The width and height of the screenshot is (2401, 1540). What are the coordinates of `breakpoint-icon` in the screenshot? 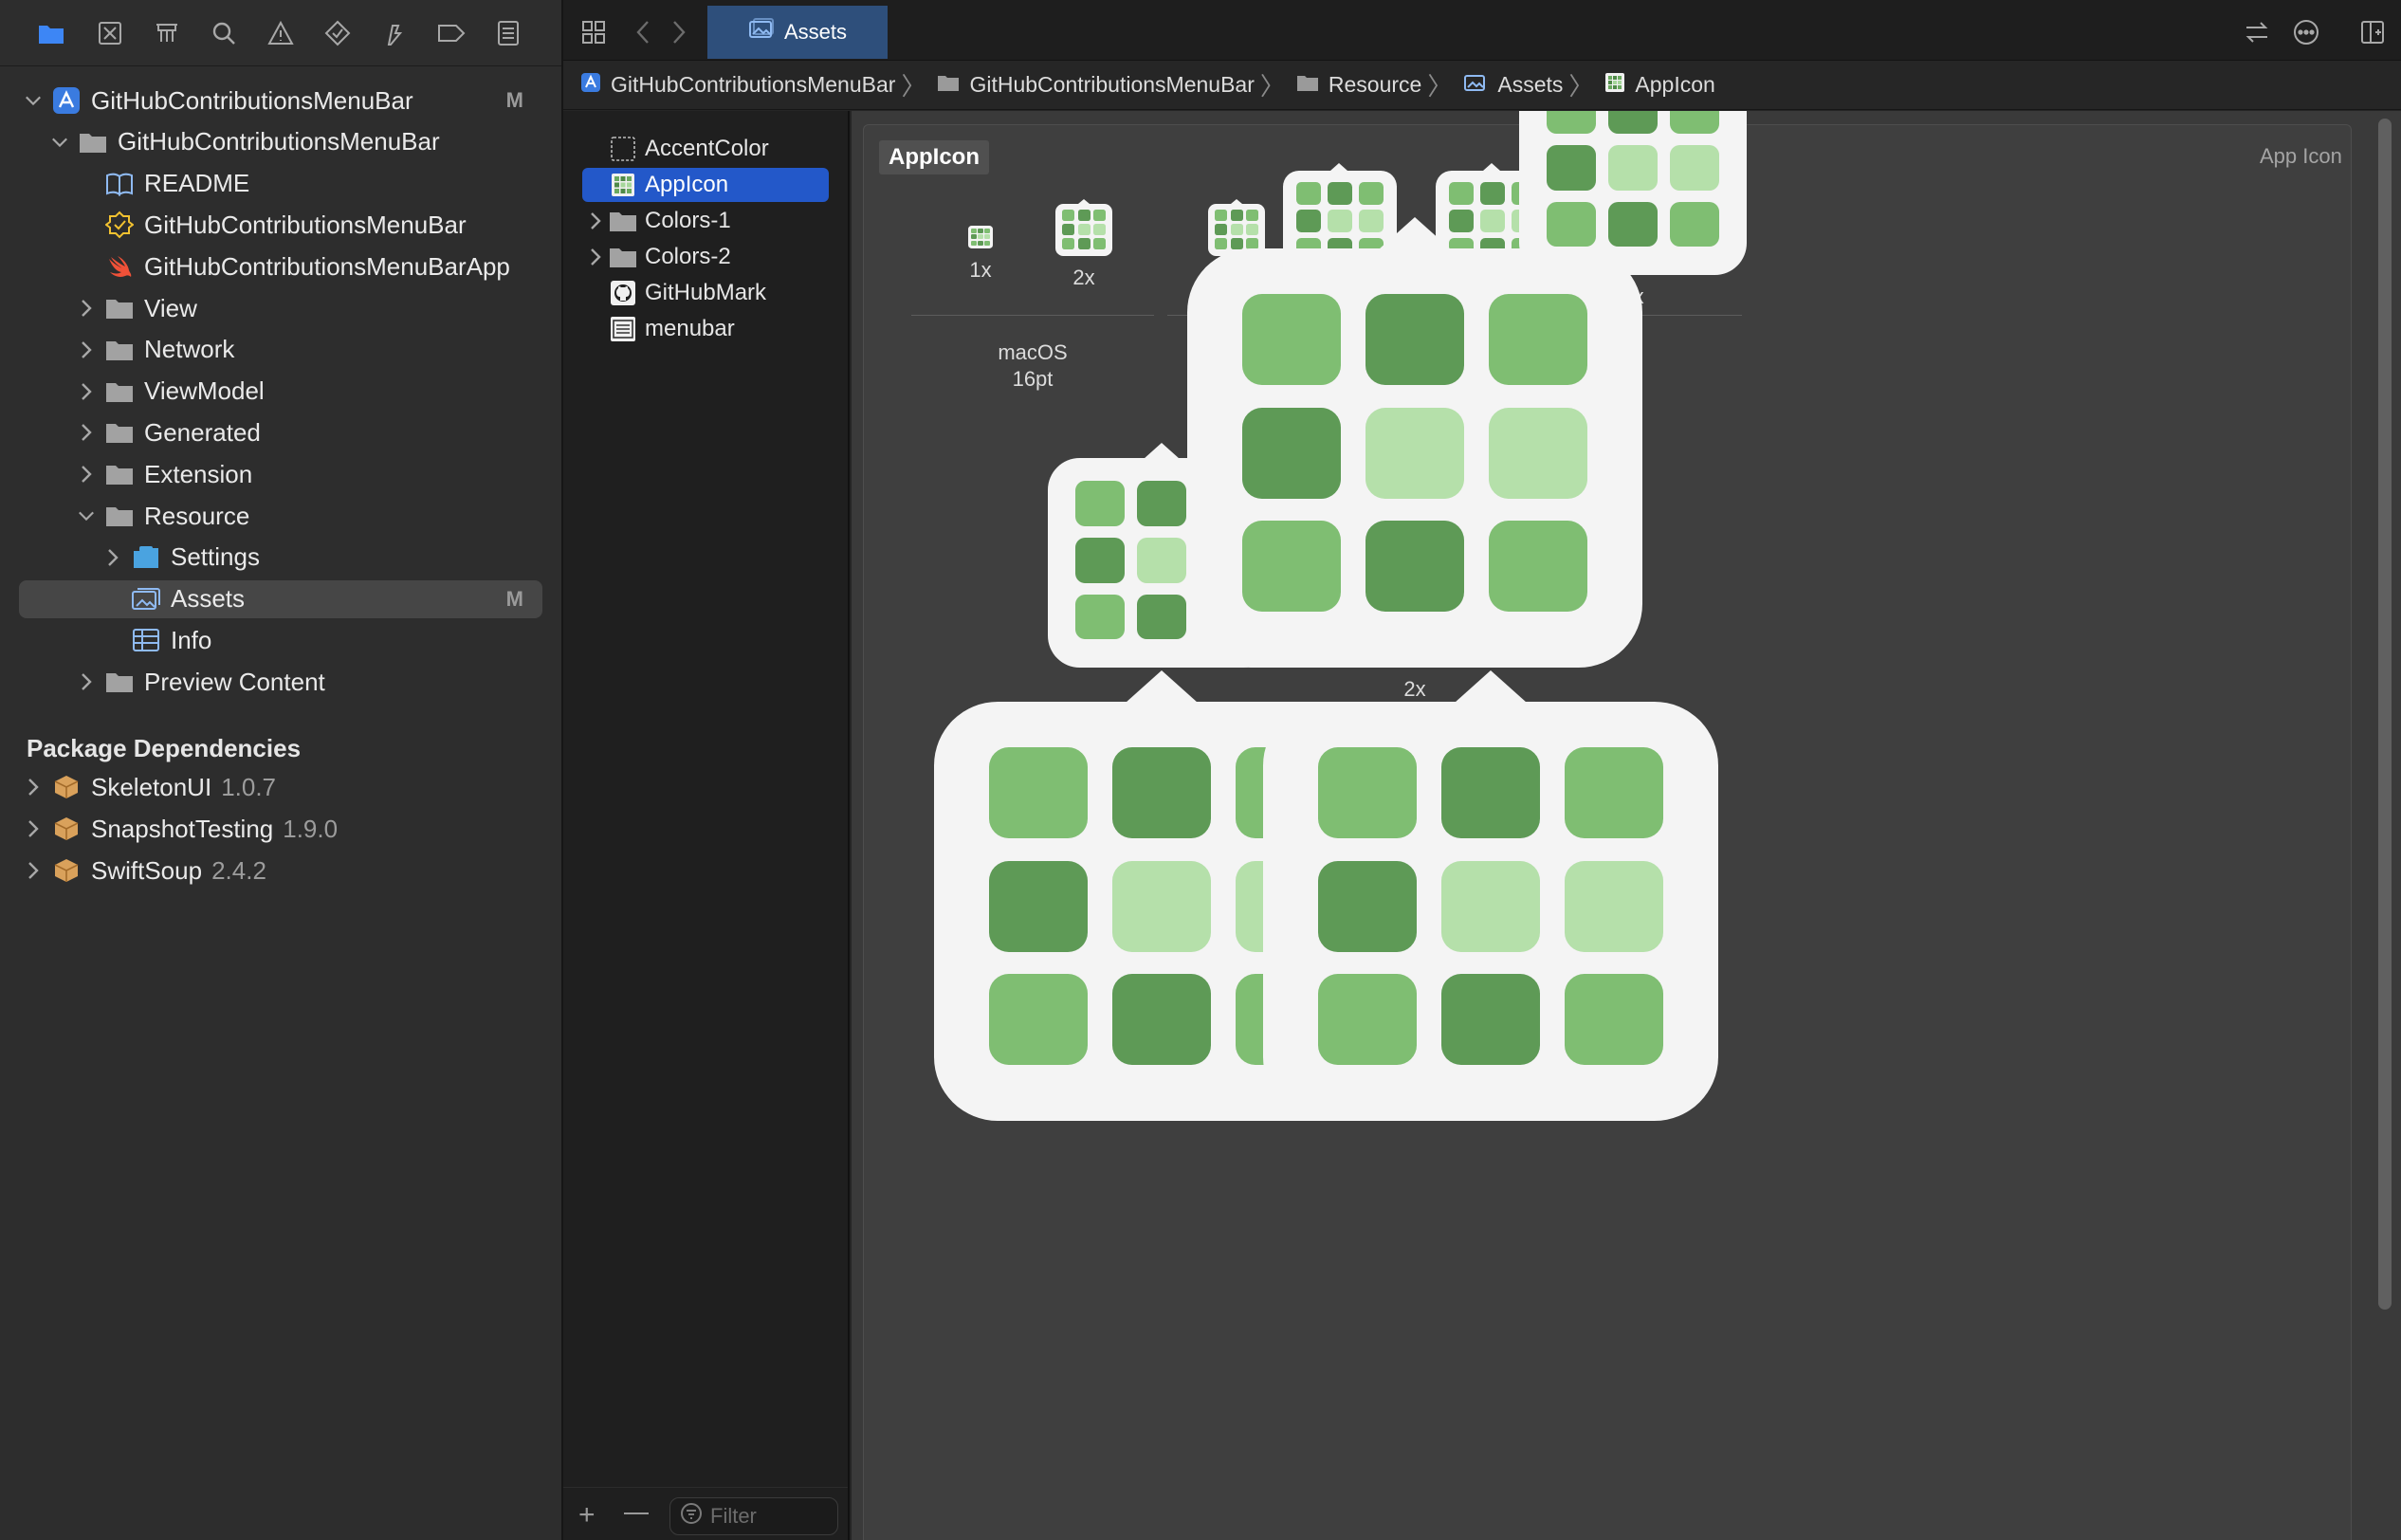 It's located at (451, 33).